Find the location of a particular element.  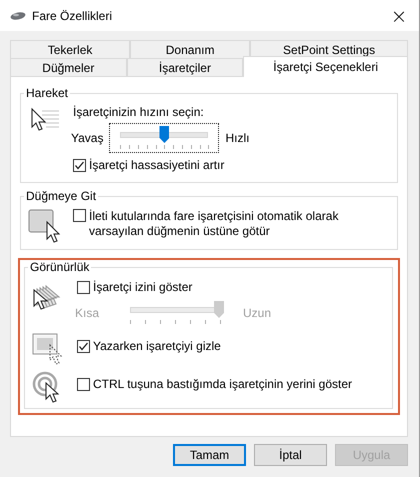

fast-label: Hızlı is located at coordinates (237, 138).